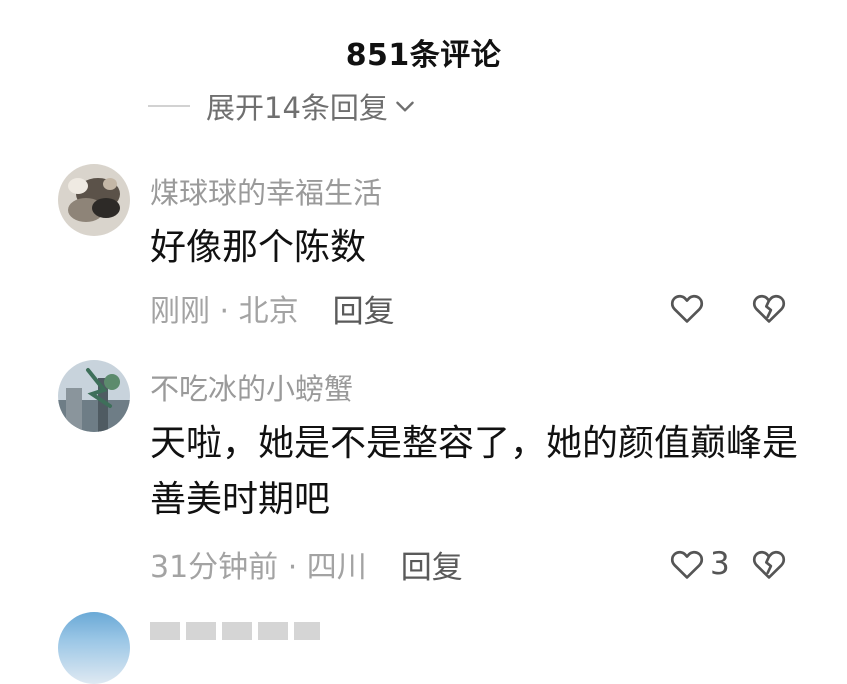  What do you see at coordinates (224, 311) in the screenshot?
I see `comment-time-location: 刚刚 · 北京` at bounding box center [224, 311].